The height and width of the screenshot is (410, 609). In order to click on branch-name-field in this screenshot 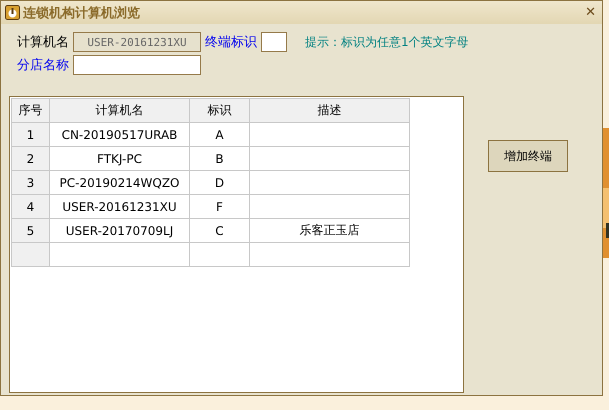, I will do `click(137, 65)`.